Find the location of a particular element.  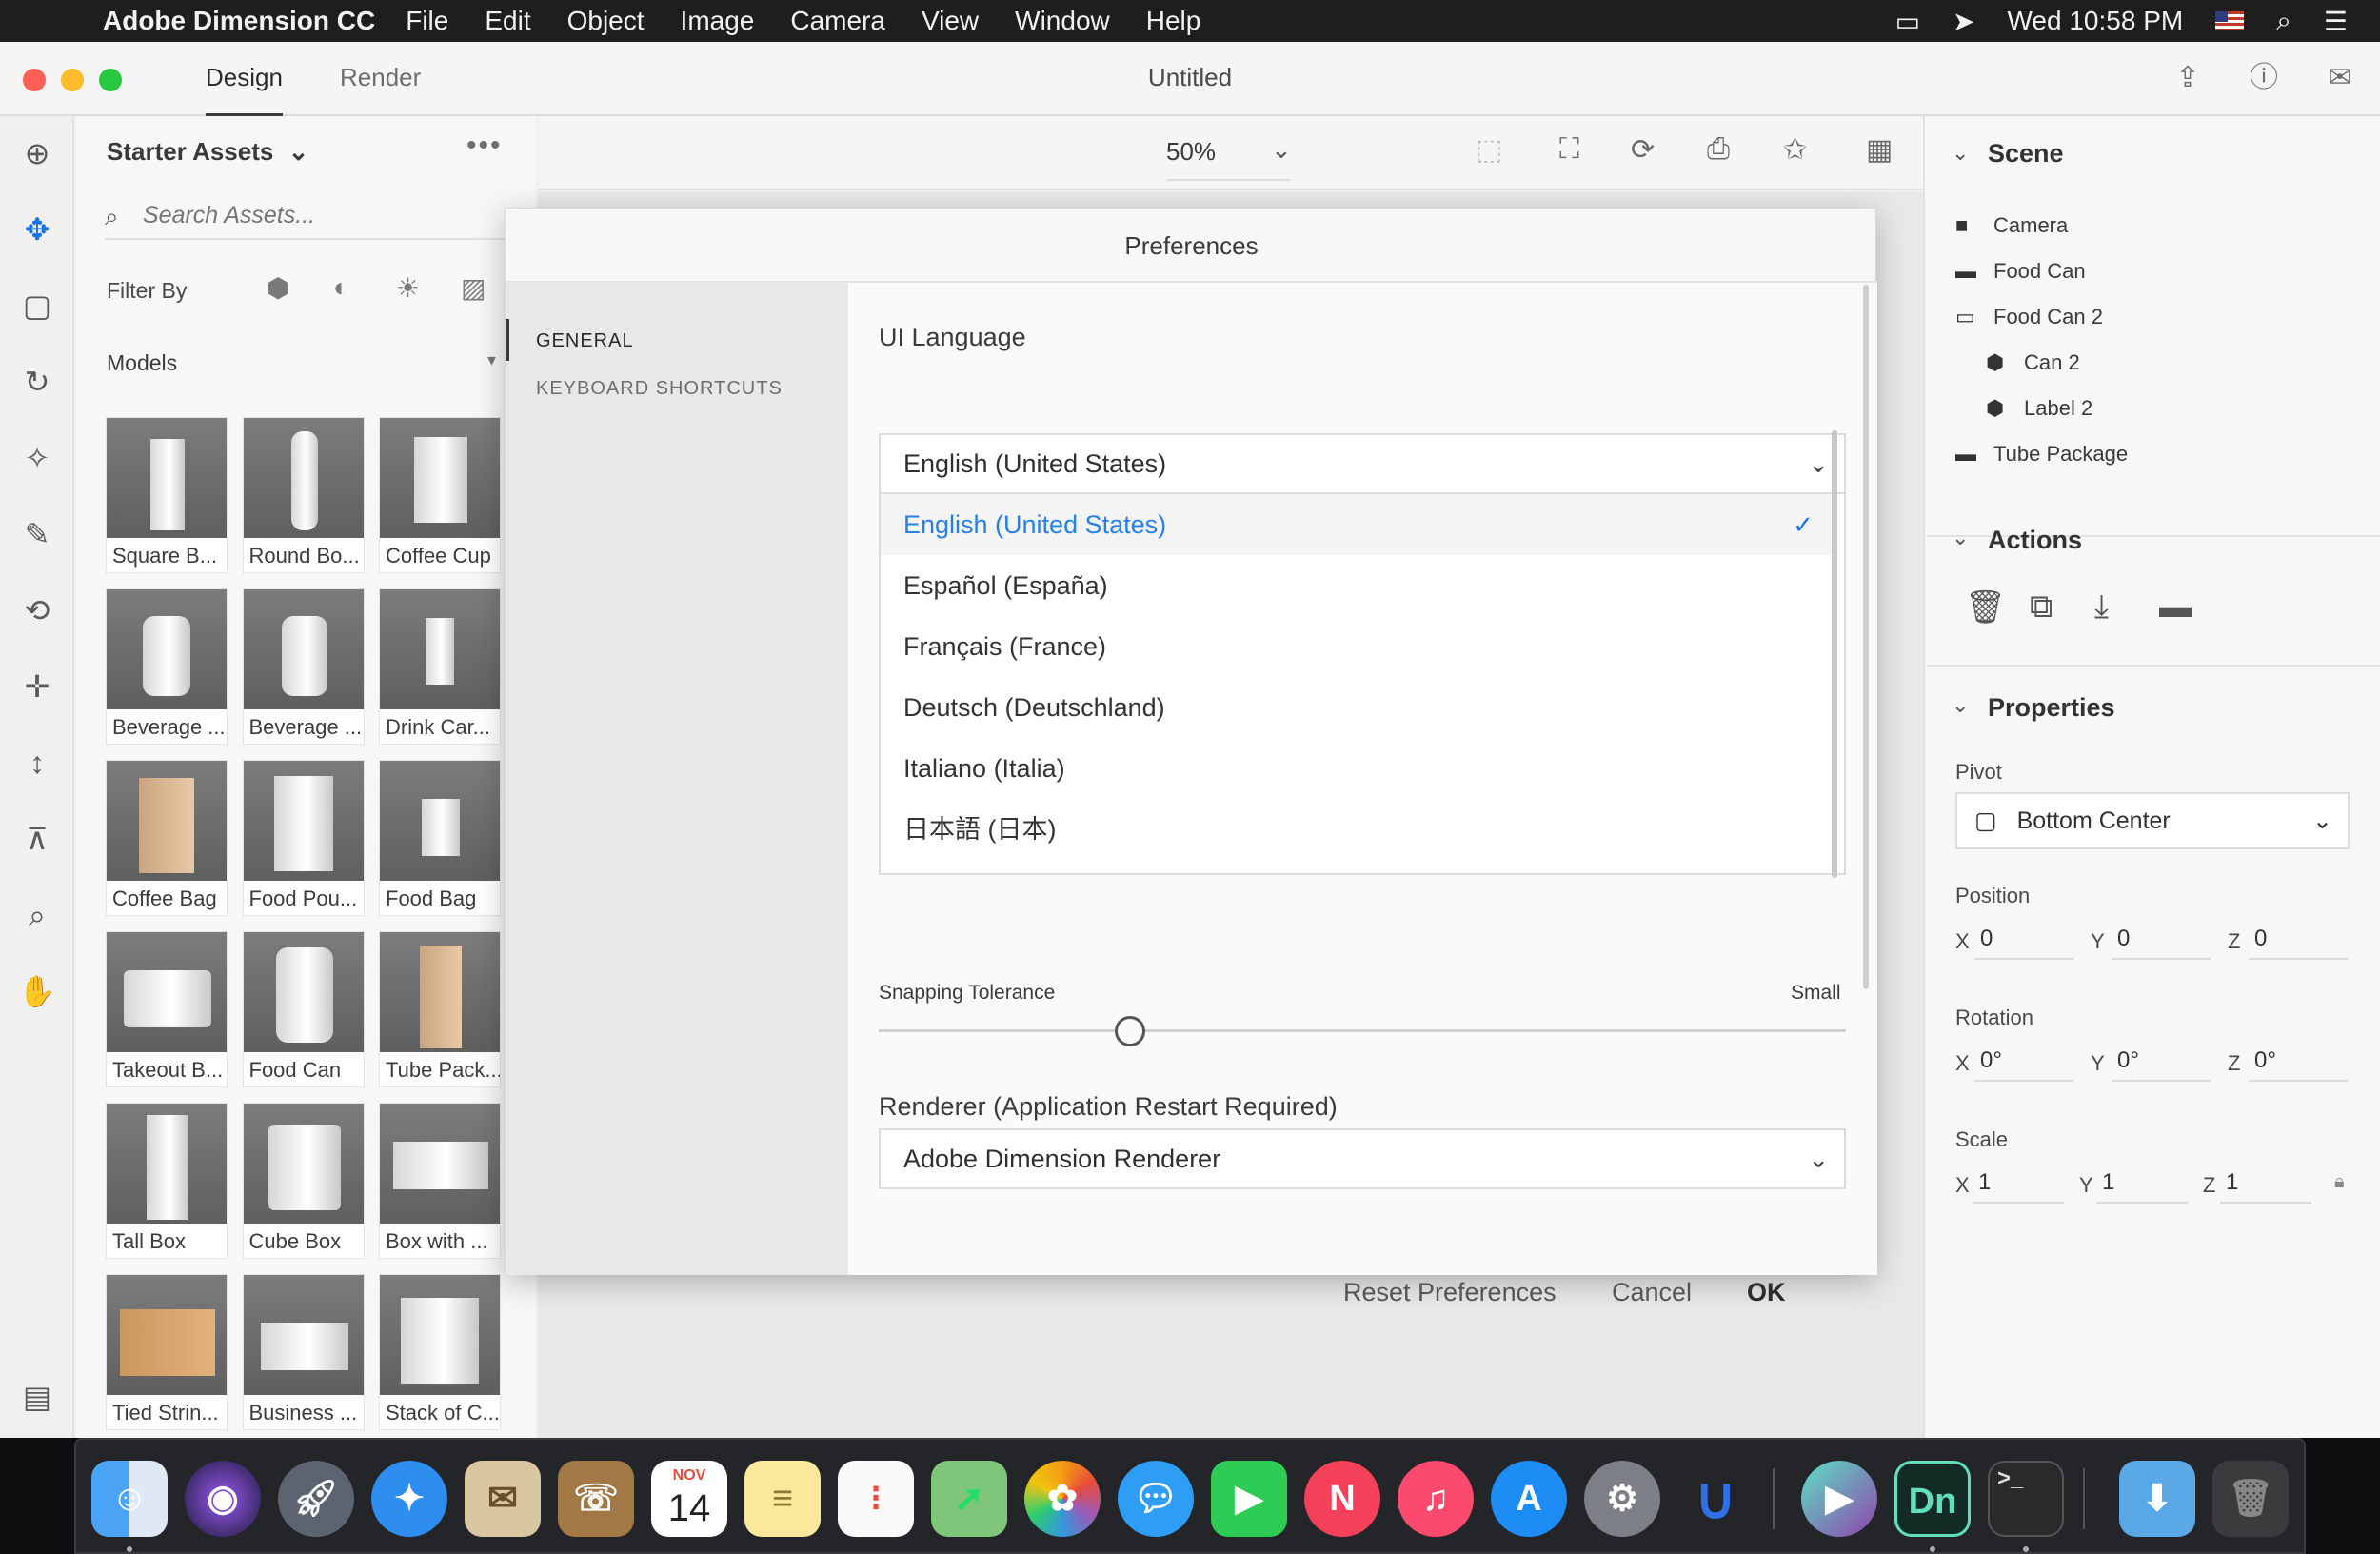

scene-tree-item: ■ Camera is located at coordinates (2011, 225).